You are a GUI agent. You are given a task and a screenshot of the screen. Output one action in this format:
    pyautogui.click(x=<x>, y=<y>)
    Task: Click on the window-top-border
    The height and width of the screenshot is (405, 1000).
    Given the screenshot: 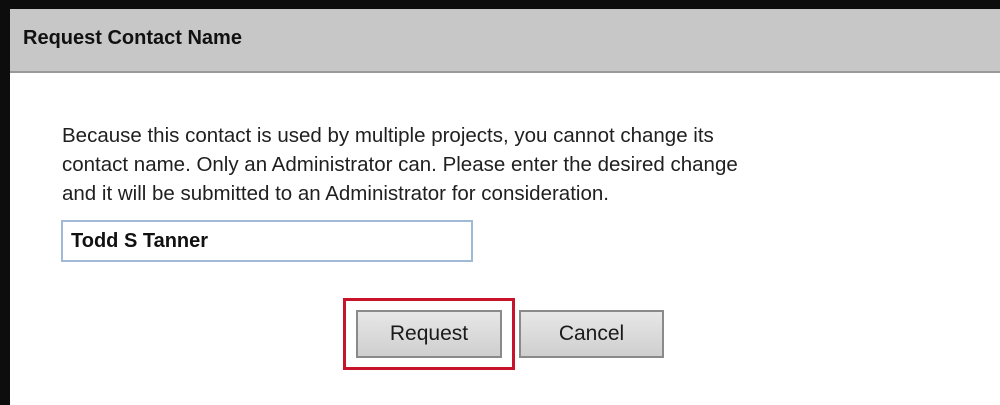 What is the action you would take?
    pyautogui.click(x=500, y=4)
    